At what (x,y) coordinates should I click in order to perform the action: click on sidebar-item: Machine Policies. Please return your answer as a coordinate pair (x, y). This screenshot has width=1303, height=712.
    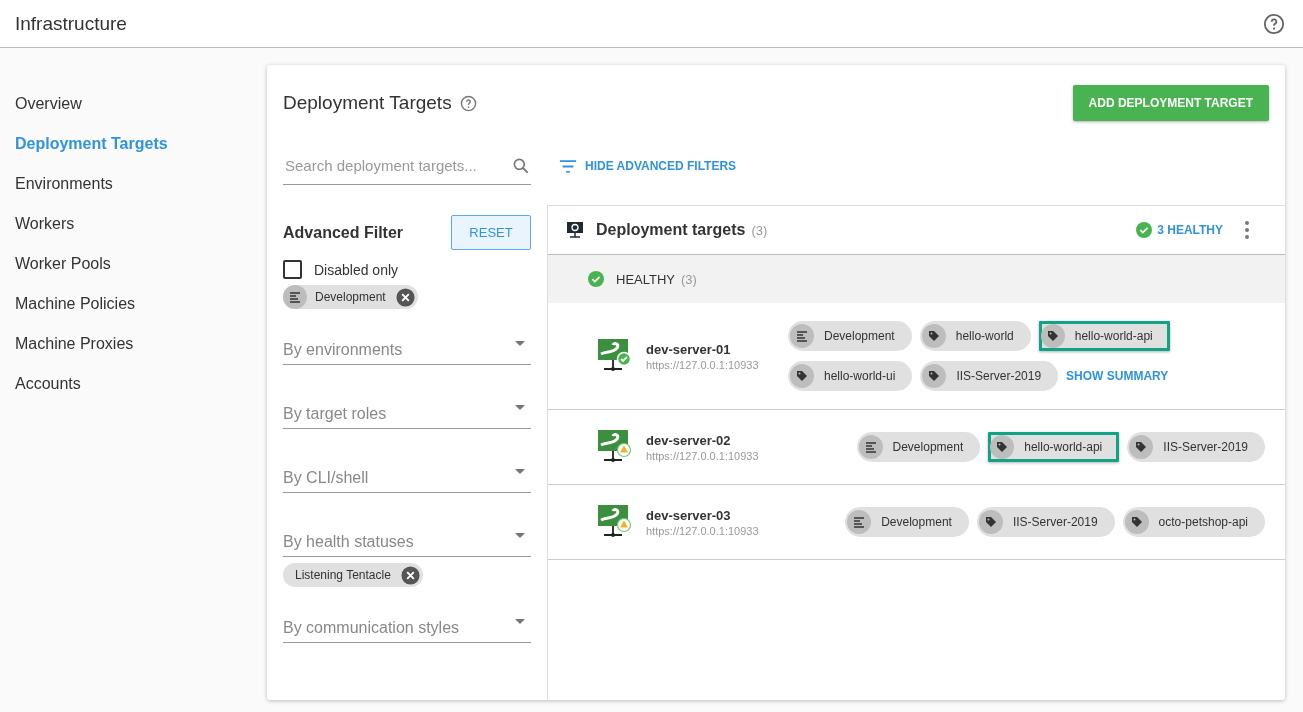
    Looking at the image, I should click on (133, 313).